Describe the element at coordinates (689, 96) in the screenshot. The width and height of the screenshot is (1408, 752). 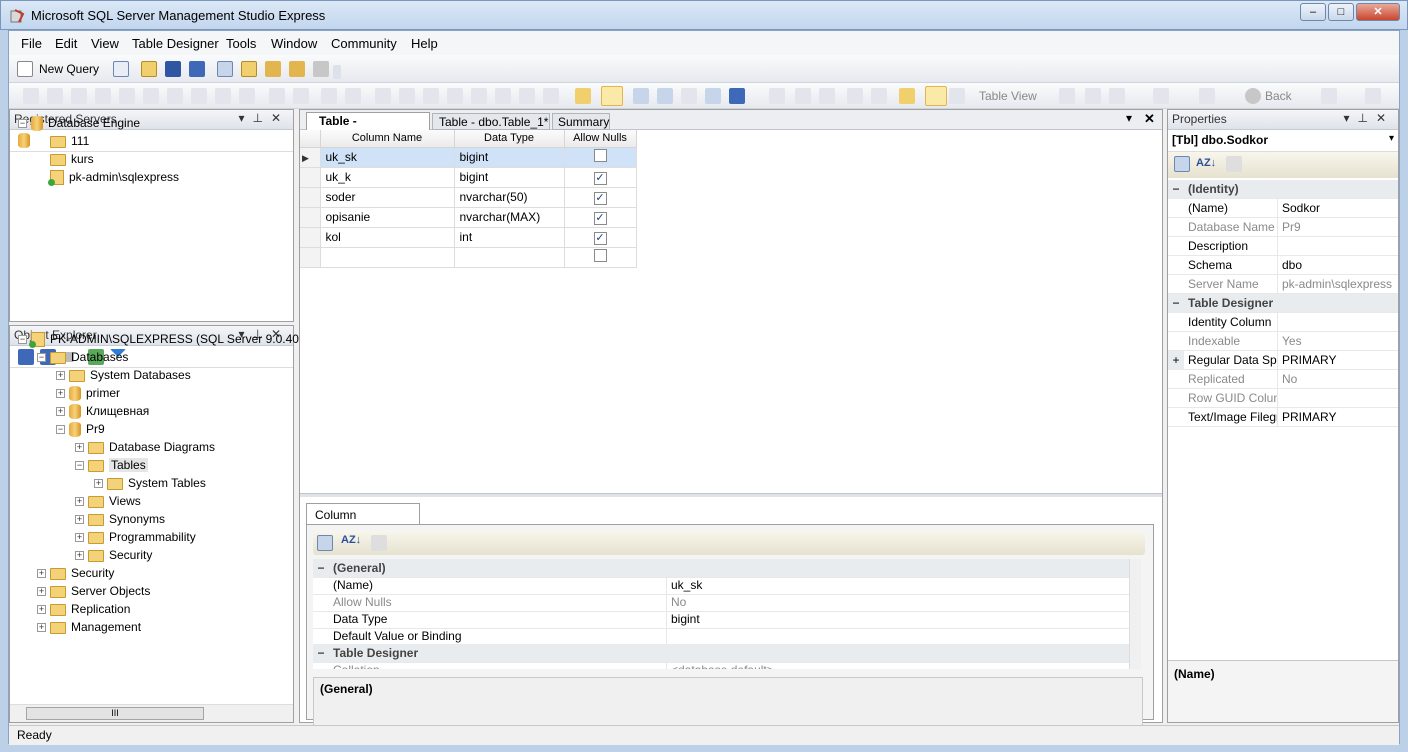
I see `fulltext-icon` at that location.